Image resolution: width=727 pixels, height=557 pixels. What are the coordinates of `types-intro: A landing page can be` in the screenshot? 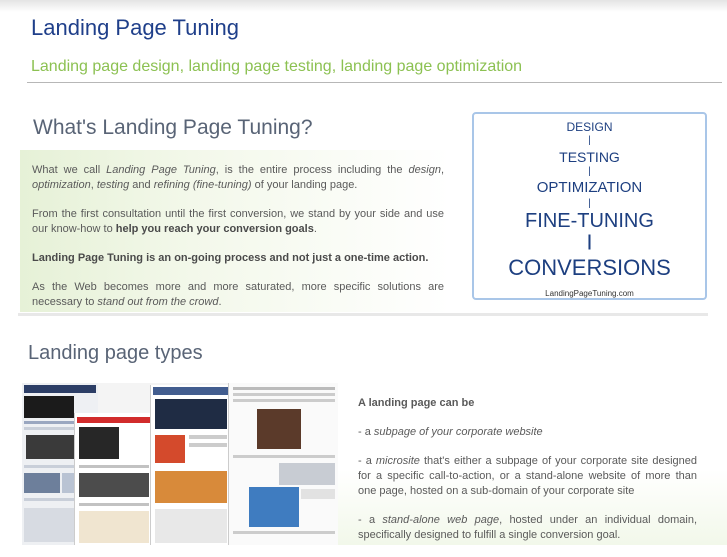 It's located at (416, 403).